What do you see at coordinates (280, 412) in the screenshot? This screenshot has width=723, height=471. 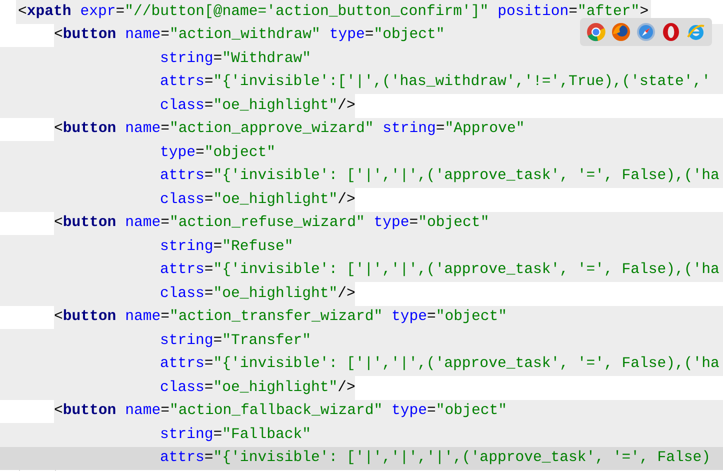 I see `code-line: <button name="action_fallback_wizard" type="object"` at bounding box center [280, 412].